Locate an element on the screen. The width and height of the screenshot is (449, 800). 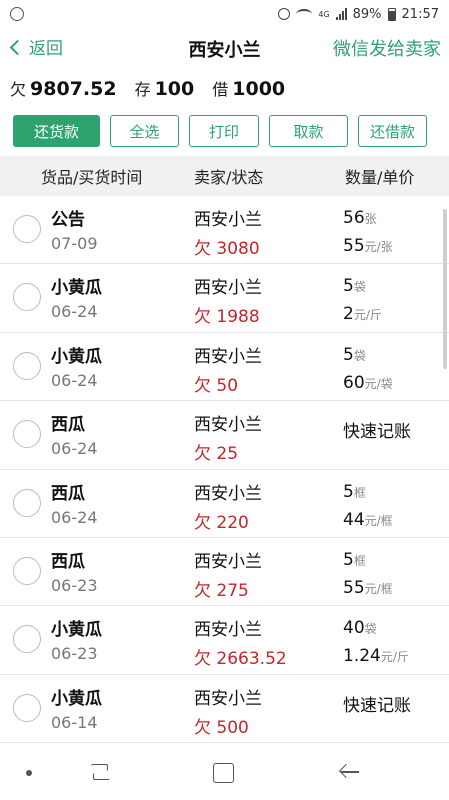
table-row: 小黄瓜 06-24 西安小兰欠 50 5袋 60元/袋 is located at coordinates (224, 367).